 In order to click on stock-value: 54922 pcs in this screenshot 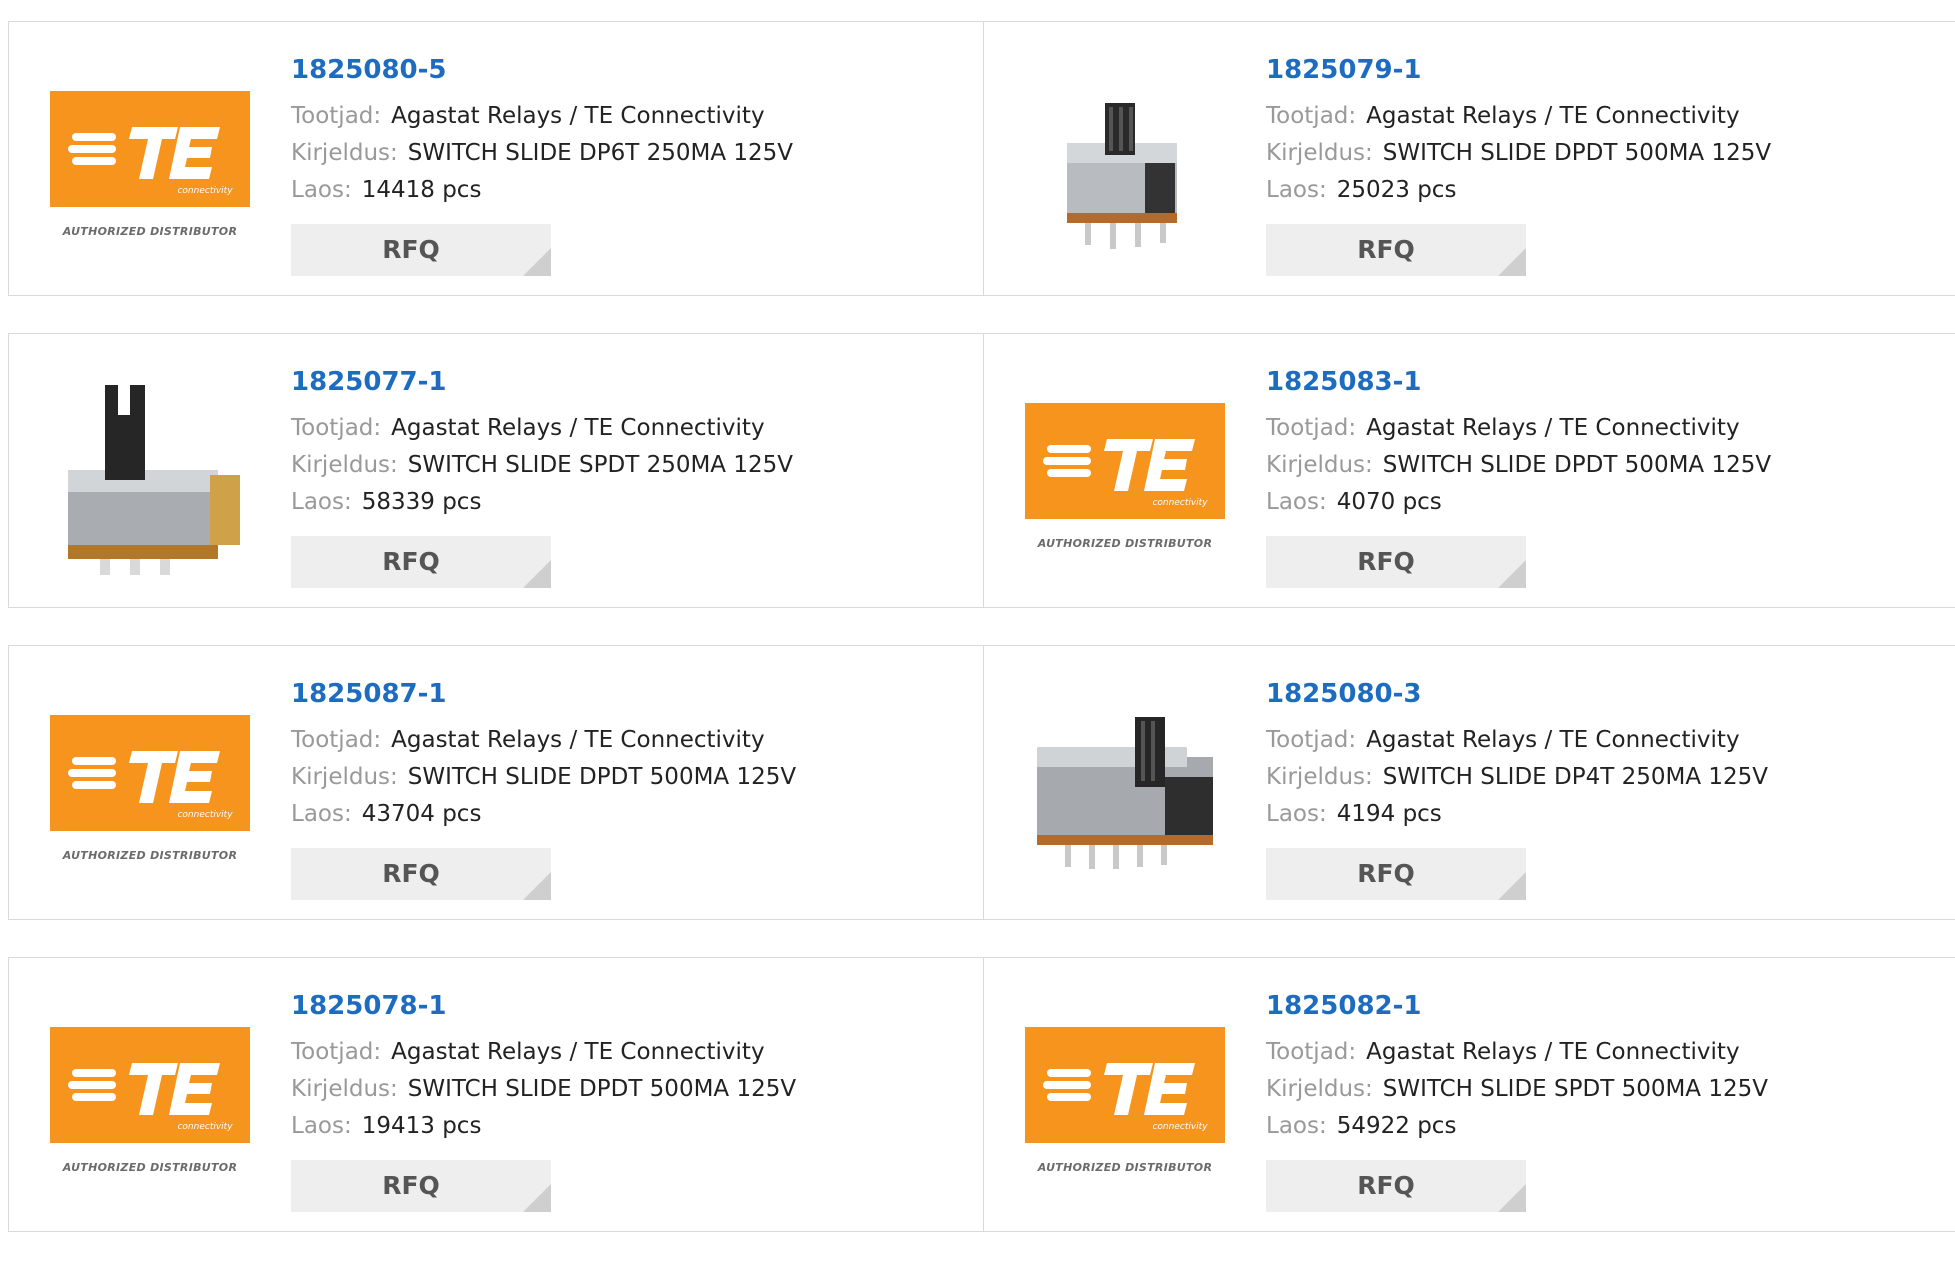, I will do `click(1396, 1126)`.